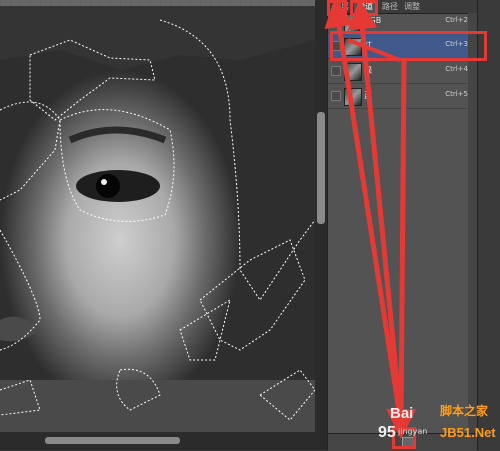 The width and height of the screenshot is (500, 451). Describe the element at coordinates (157, 35) in the screenshot. I see `hair-shadow` at that location.